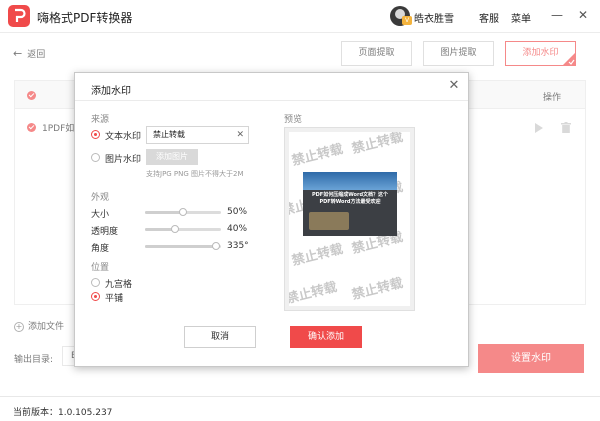 Image resolution: width=600 pixels, height=421 pixels. What do you see at coordinates (293, 120) in the screenshot?
I see `preview-label: 预览` at bounding box center [293, 120].